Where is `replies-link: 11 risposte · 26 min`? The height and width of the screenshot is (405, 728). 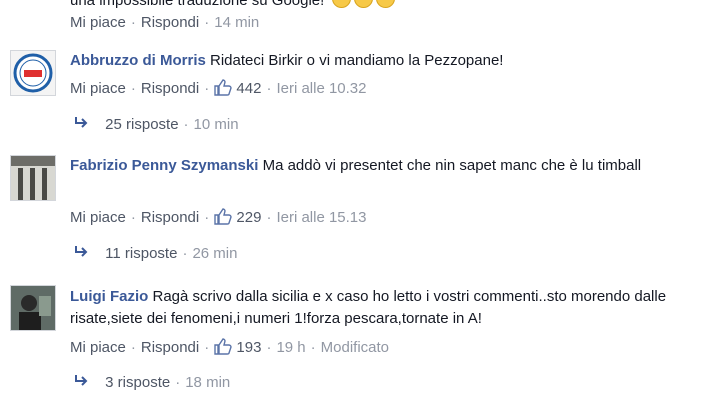
replies-link: 11 risposte · 26 min is located at coordinates (155, 253).